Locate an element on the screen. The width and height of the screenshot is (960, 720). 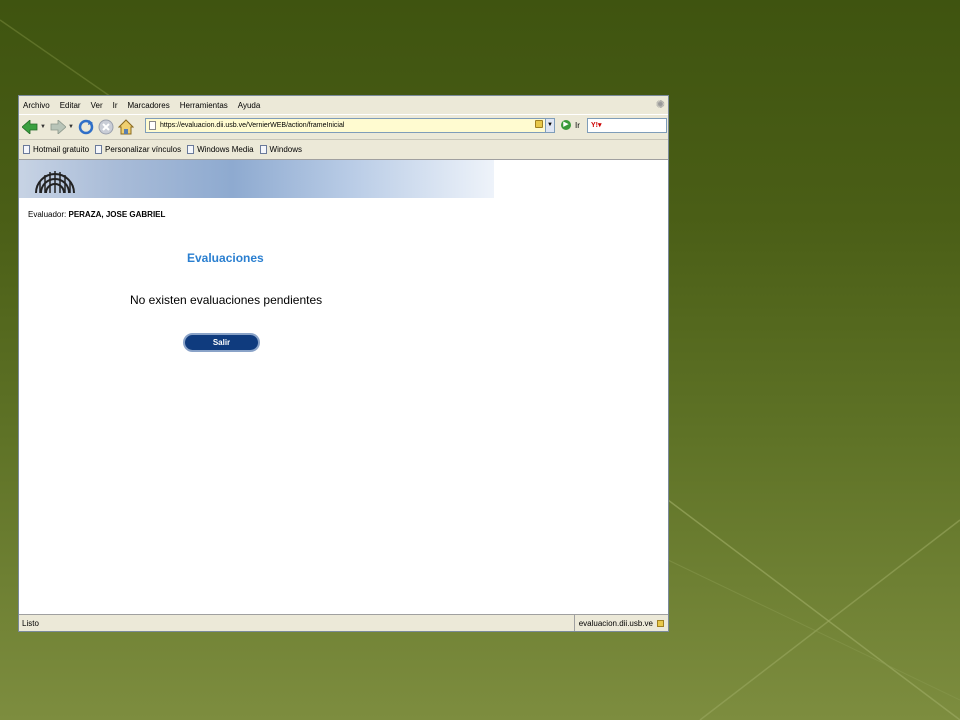
reload-icon is located at coordinates (86, 127).